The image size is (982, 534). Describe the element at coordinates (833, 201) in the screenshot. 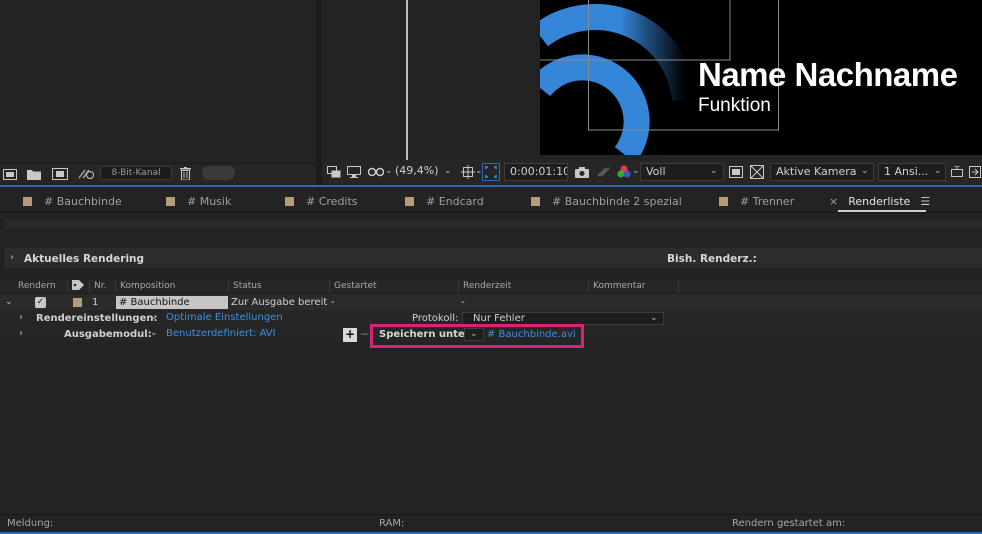

I see `close-tab-icon: ×` at that location.